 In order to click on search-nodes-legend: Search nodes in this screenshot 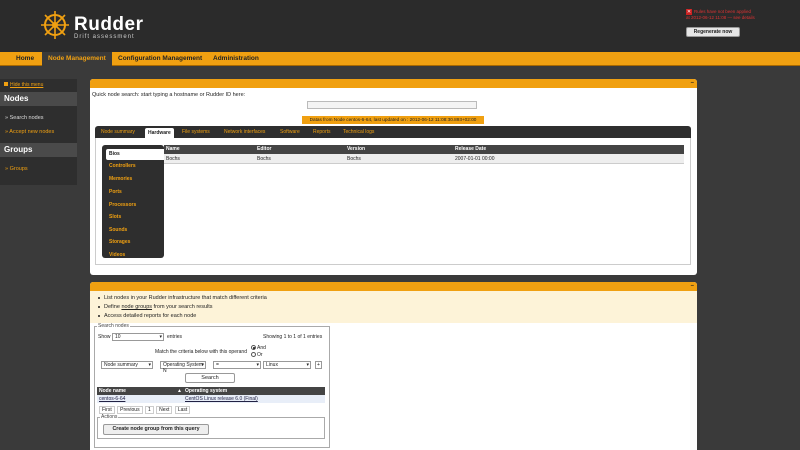, I will do `click(113, 326)`.